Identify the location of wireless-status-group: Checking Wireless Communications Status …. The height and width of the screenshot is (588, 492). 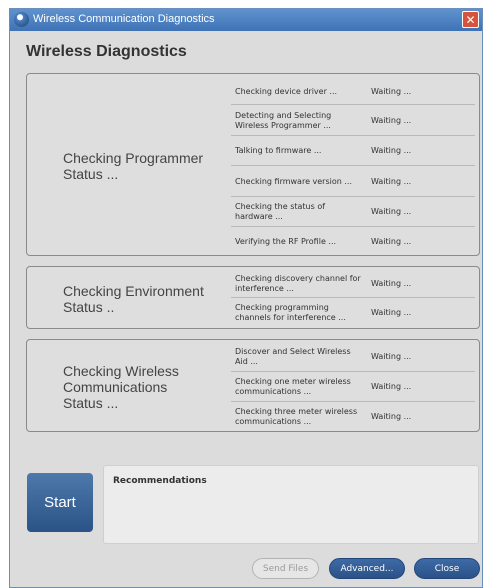
(253, 385).